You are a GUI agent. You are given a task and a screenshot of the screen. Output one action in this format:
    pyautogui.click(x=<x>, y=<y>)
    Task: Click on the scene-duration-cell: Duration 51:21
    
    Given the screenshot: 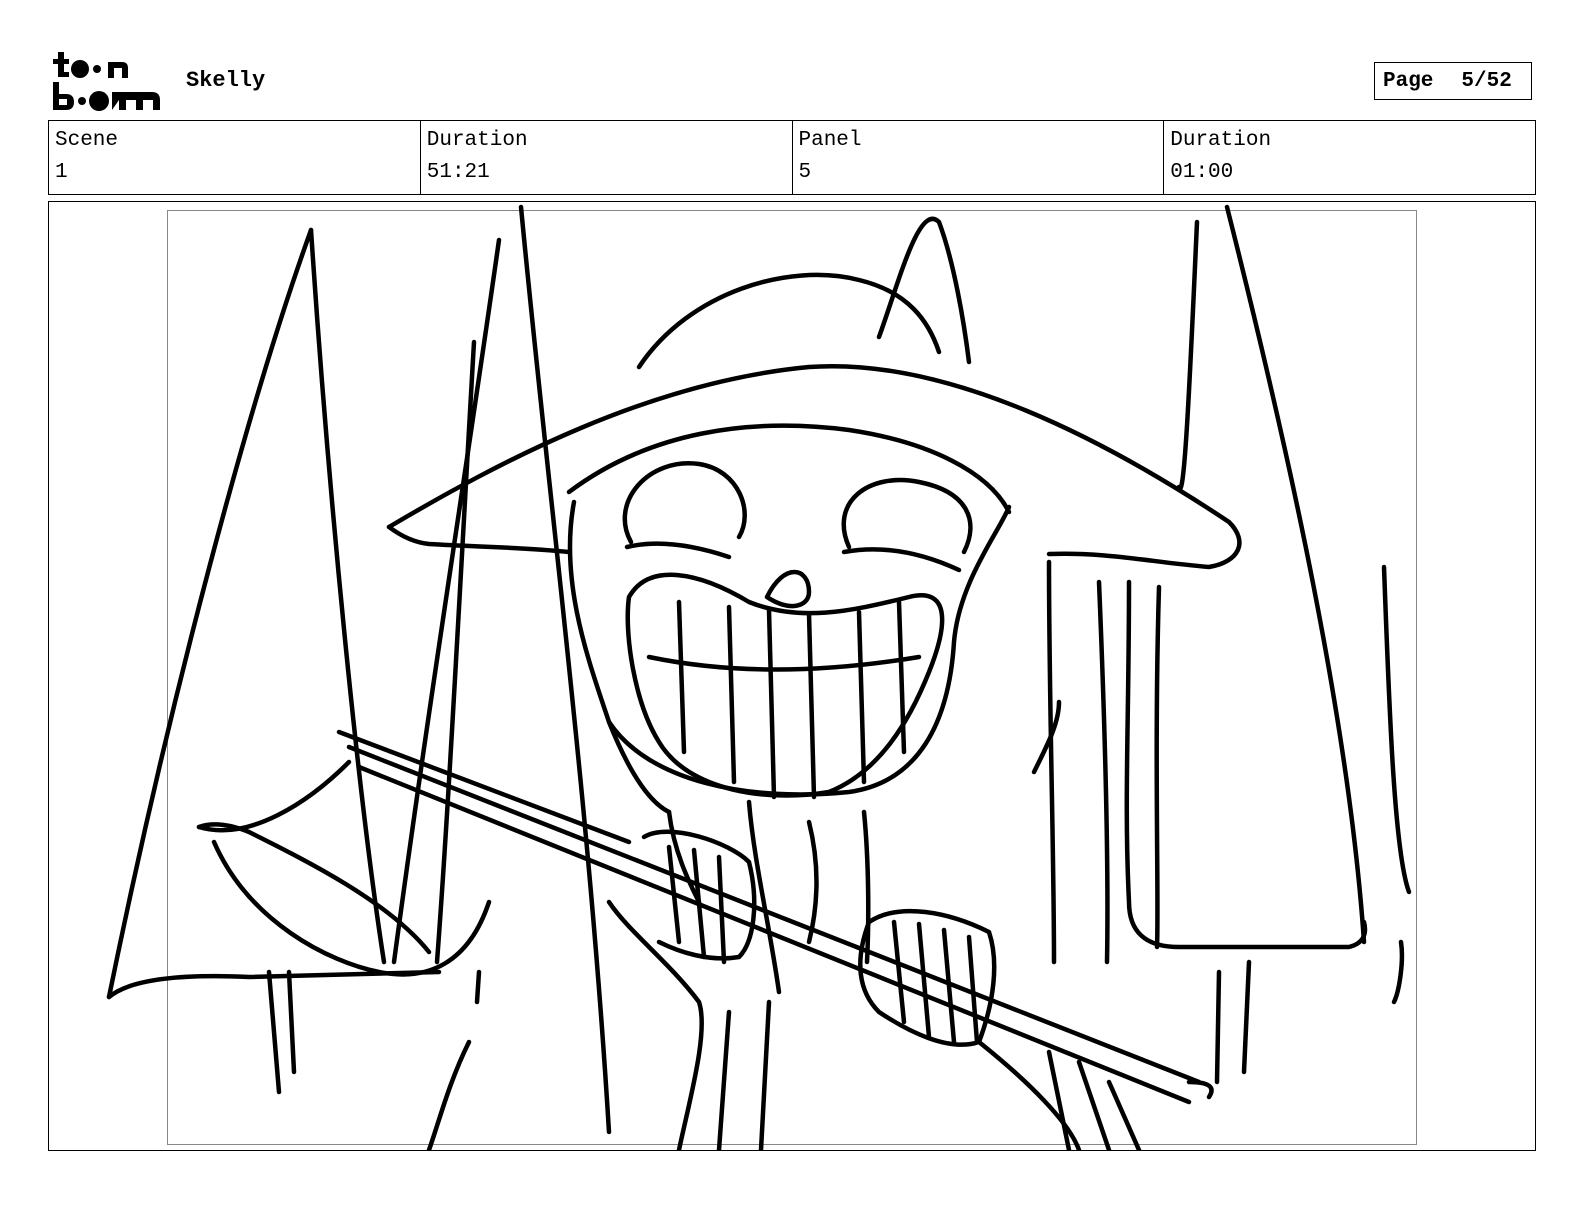 What is the action you would take?
    pyautogui.click(x=607, y=157)
    